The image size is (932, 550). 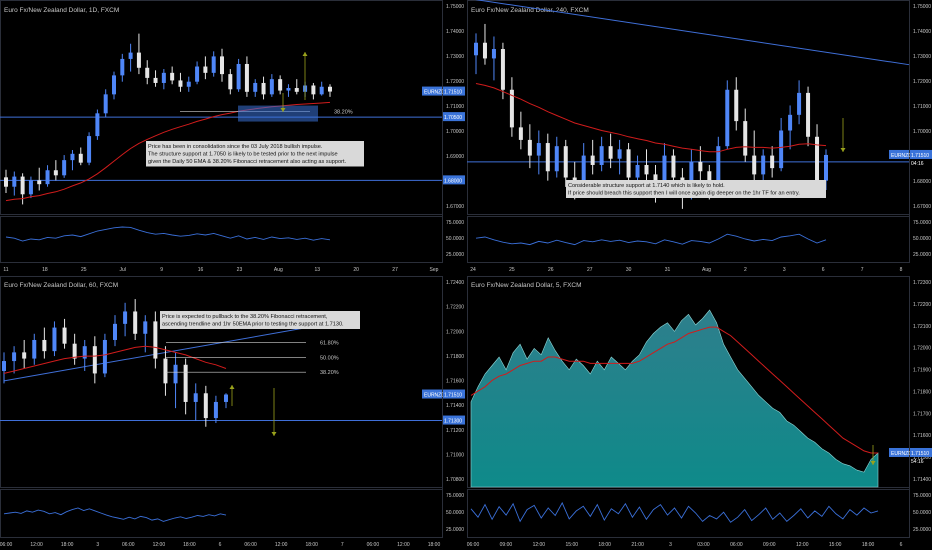 I want to click on chart-title: Euro Fx/New Zealand Dollar, 1D, FXCM, so click(x=61, y=10).